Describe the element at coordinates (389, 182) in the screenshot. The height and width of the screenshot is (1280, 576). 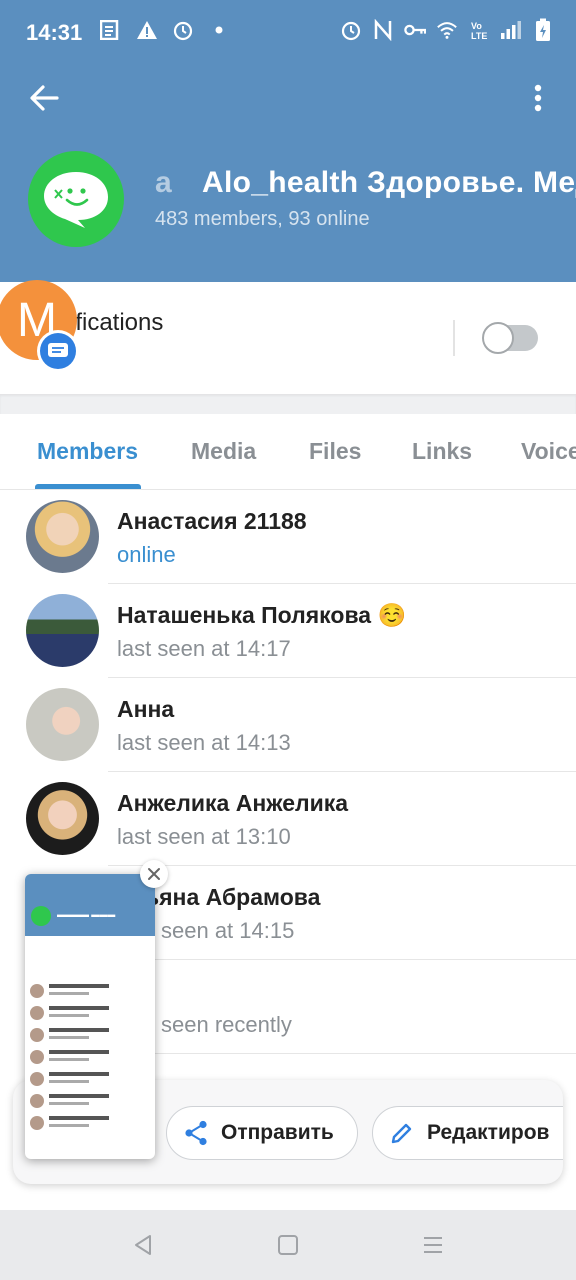
I see `group-title-text: Alo_health Здоровье. Медицина` at that location.